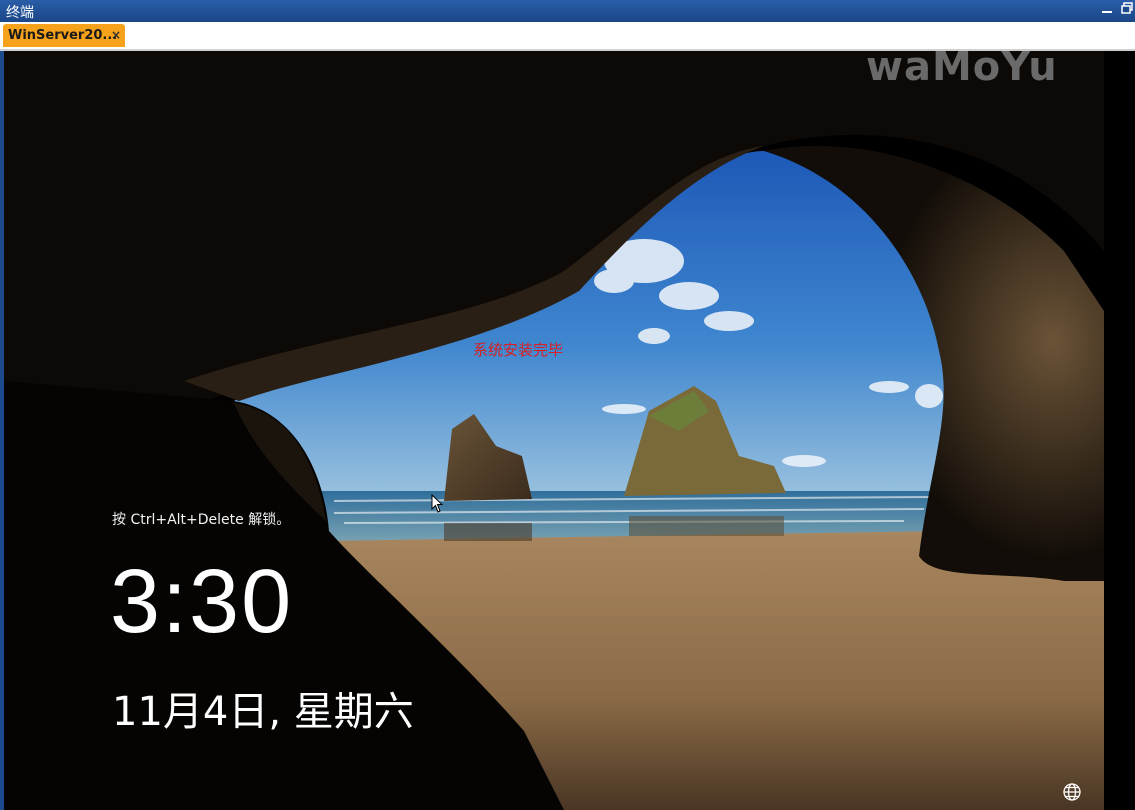 Image resolution: width=1135 pixels, height=810 pixels. I want to click on tab-strip: WinServer20... ×, so click(567, 36).